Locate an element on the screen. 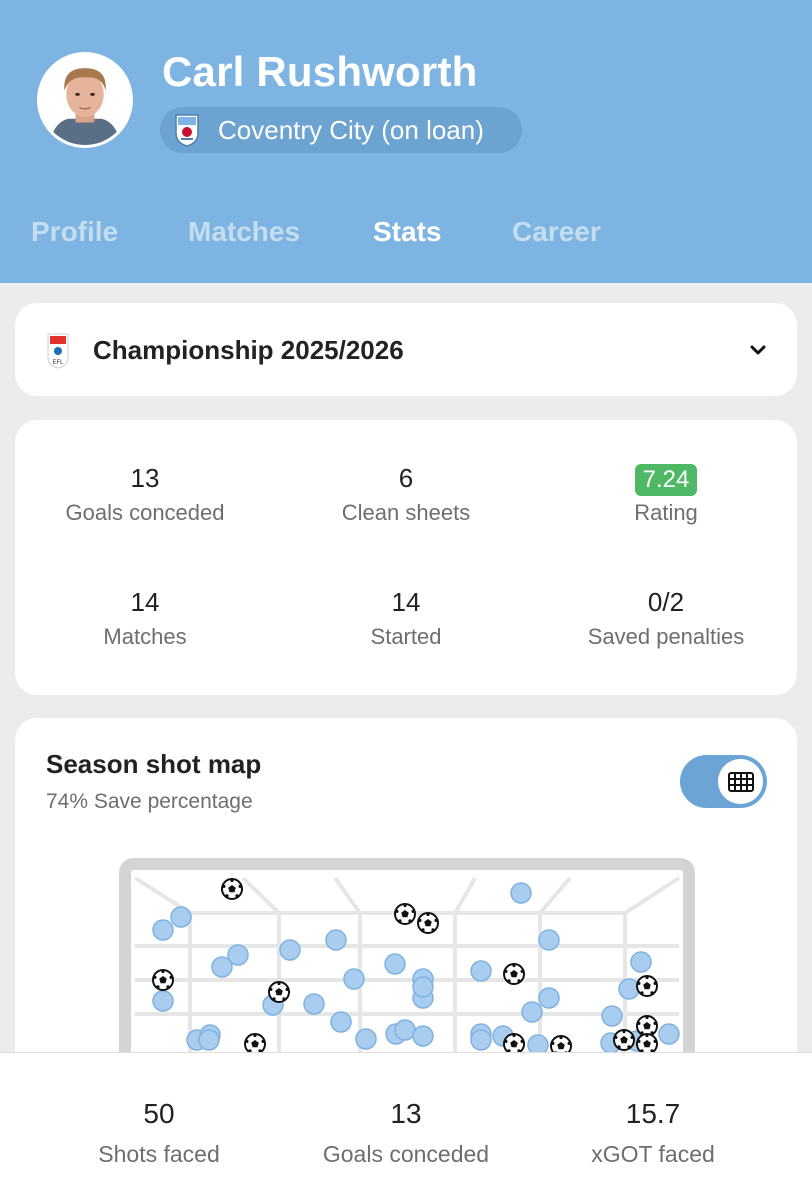 Image resolution: width=812 pixels, height=1200 pixels. toggle-knob is located at coordinates (740, 781).